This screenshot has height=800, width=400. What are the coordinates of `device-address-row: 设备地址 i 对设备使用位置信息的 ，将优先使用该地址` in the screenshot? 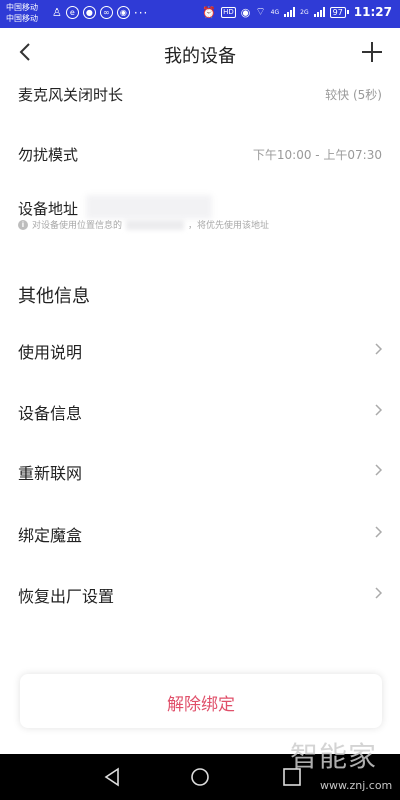 It's located at (200, 215).